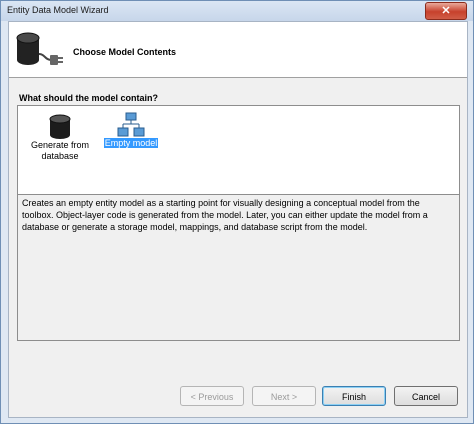 This screenshot has height=424, width=474. What do you see at coordinates (131, 124) in the screenshot?
I see `empty-model-icon` at bounding box center [131, 124].